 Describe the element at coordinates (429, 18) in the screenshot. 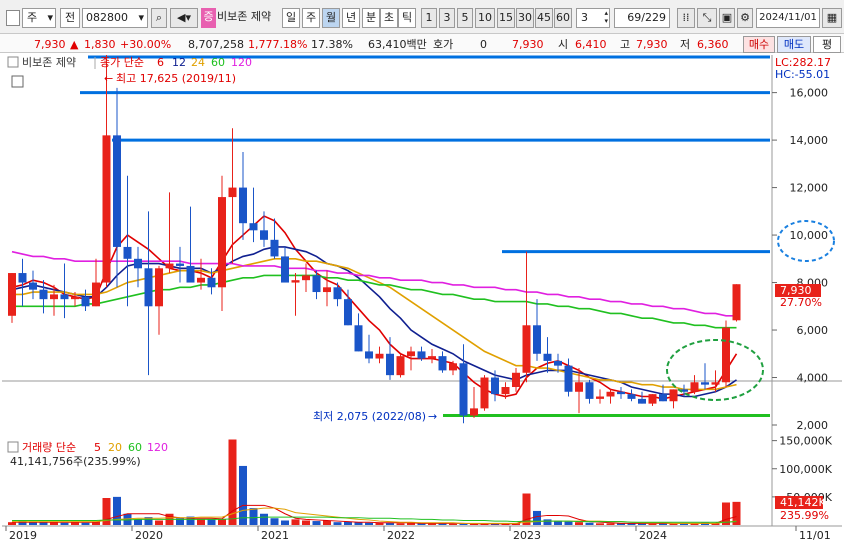

I see `interval-1: 1` at that location.